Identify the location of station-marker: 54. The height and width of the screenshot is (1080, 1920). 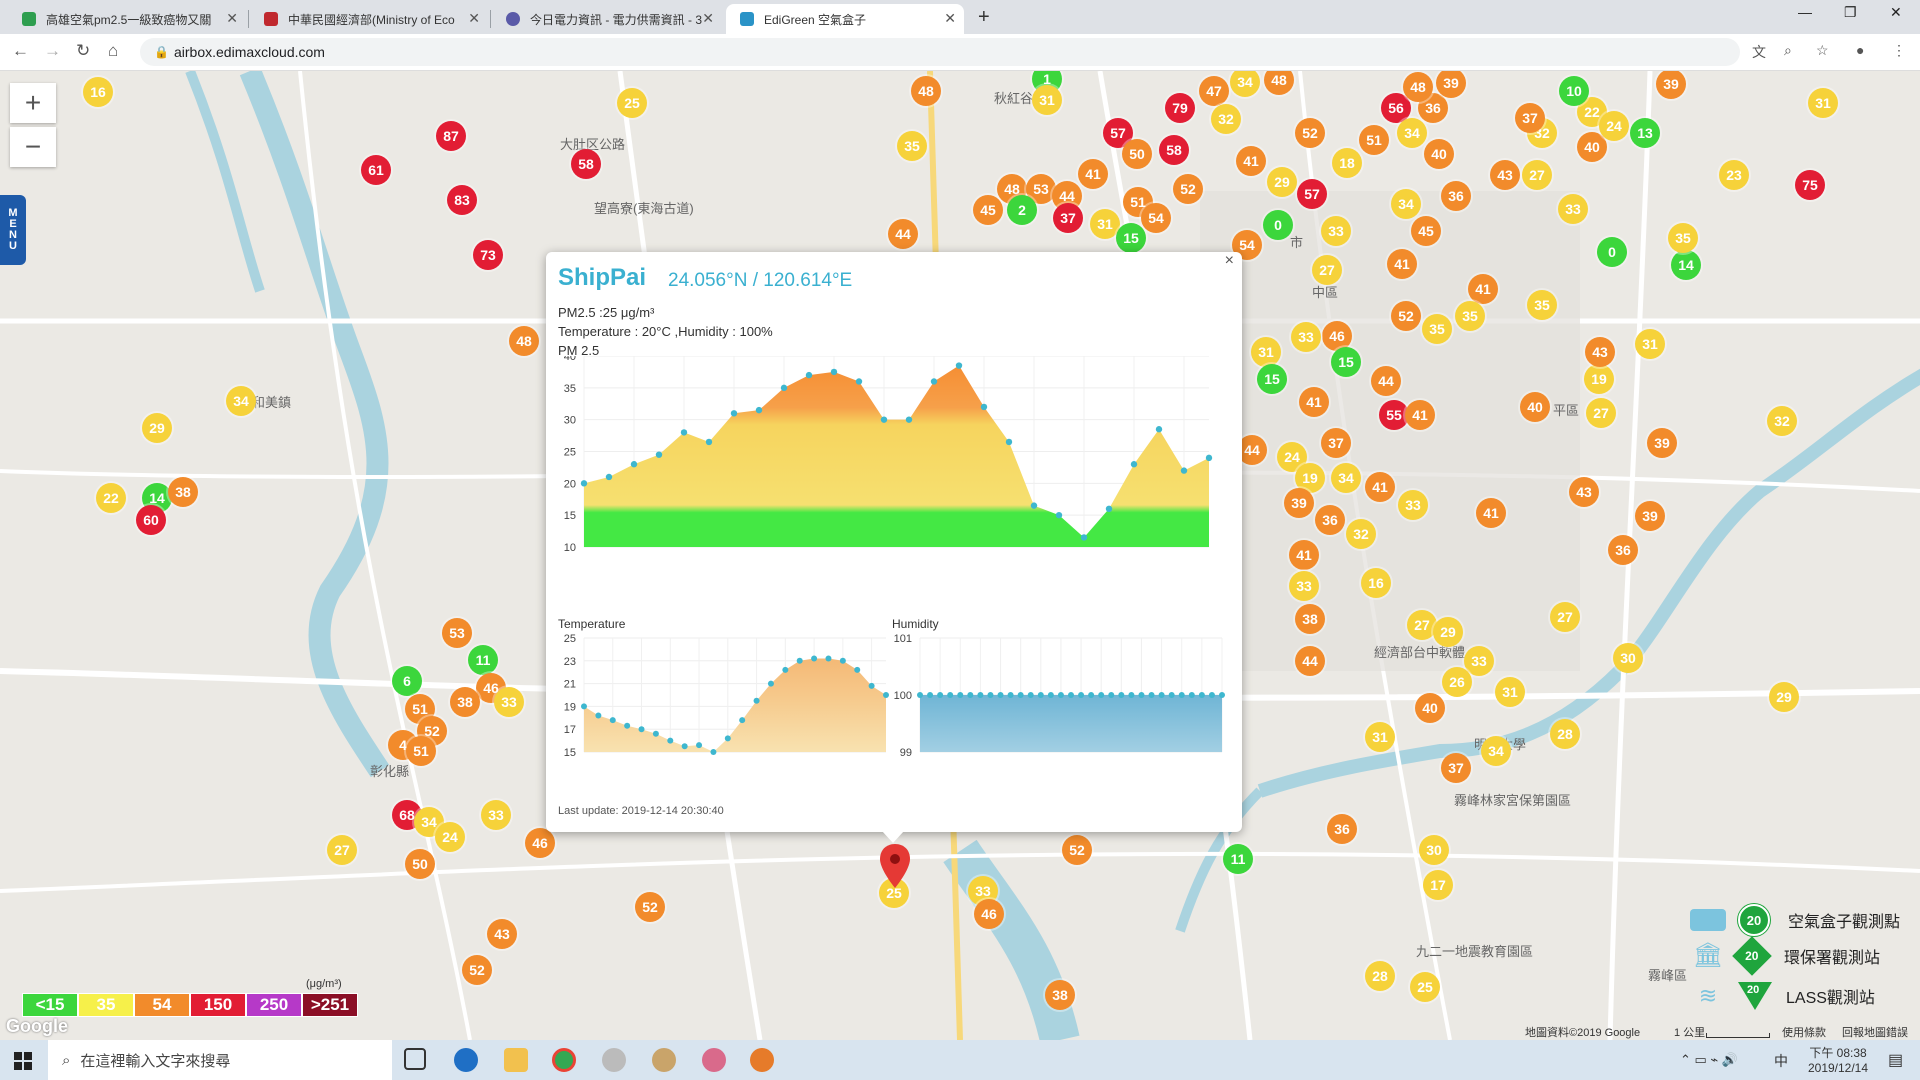
(1156, 218).